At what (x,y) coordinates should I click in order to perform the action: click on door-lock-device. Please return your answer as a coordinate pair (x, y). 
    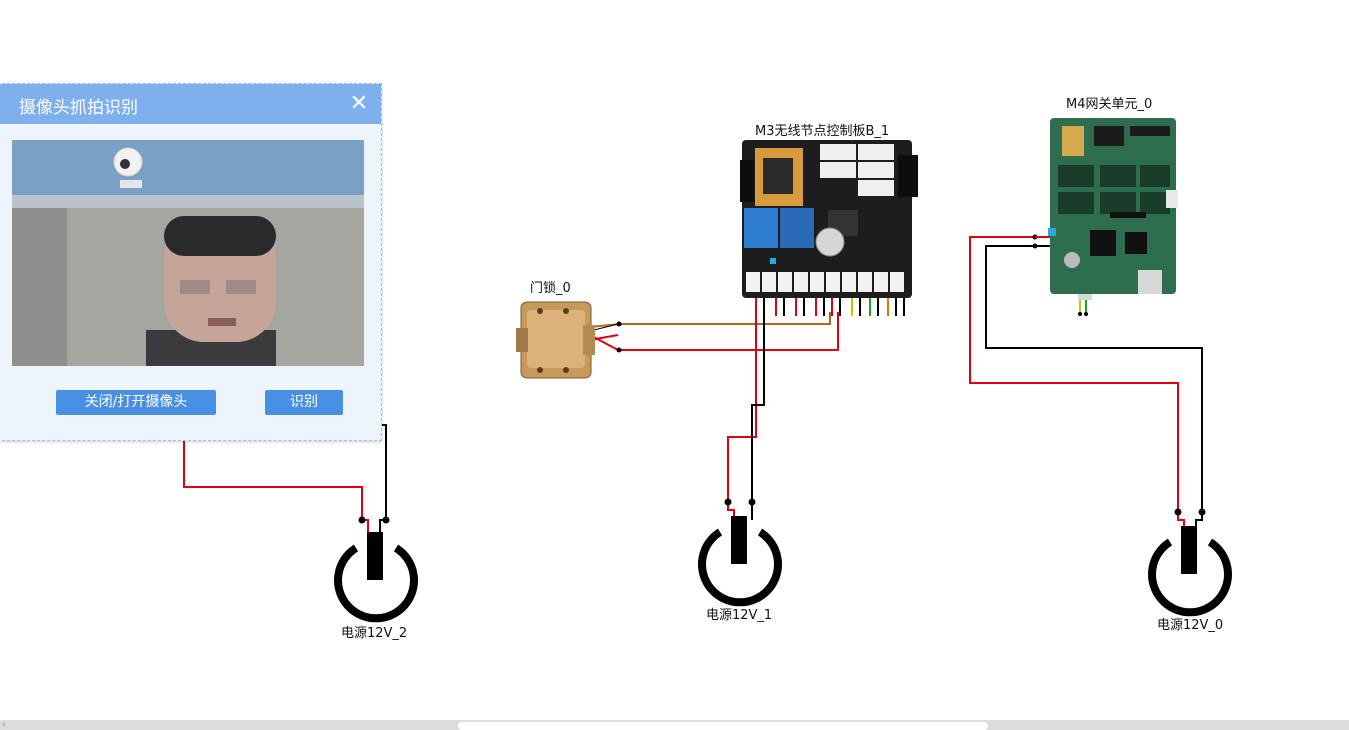
    Looking at the image, I should click on (569, 340).